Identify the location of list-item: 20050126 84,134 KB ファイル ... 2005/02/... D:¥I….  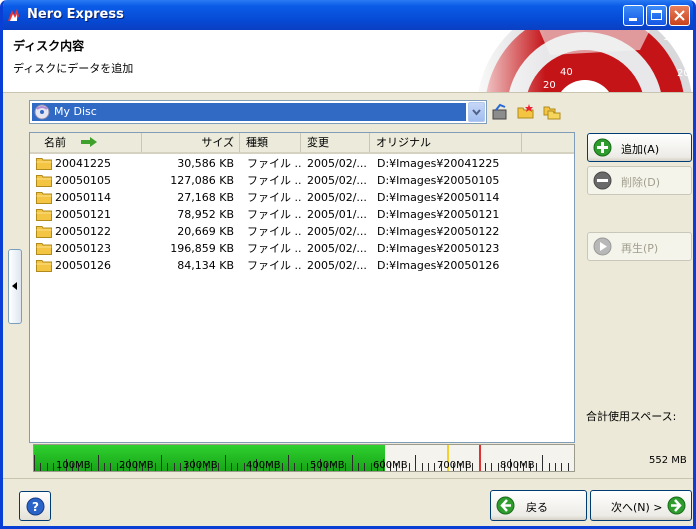
(302, 265).